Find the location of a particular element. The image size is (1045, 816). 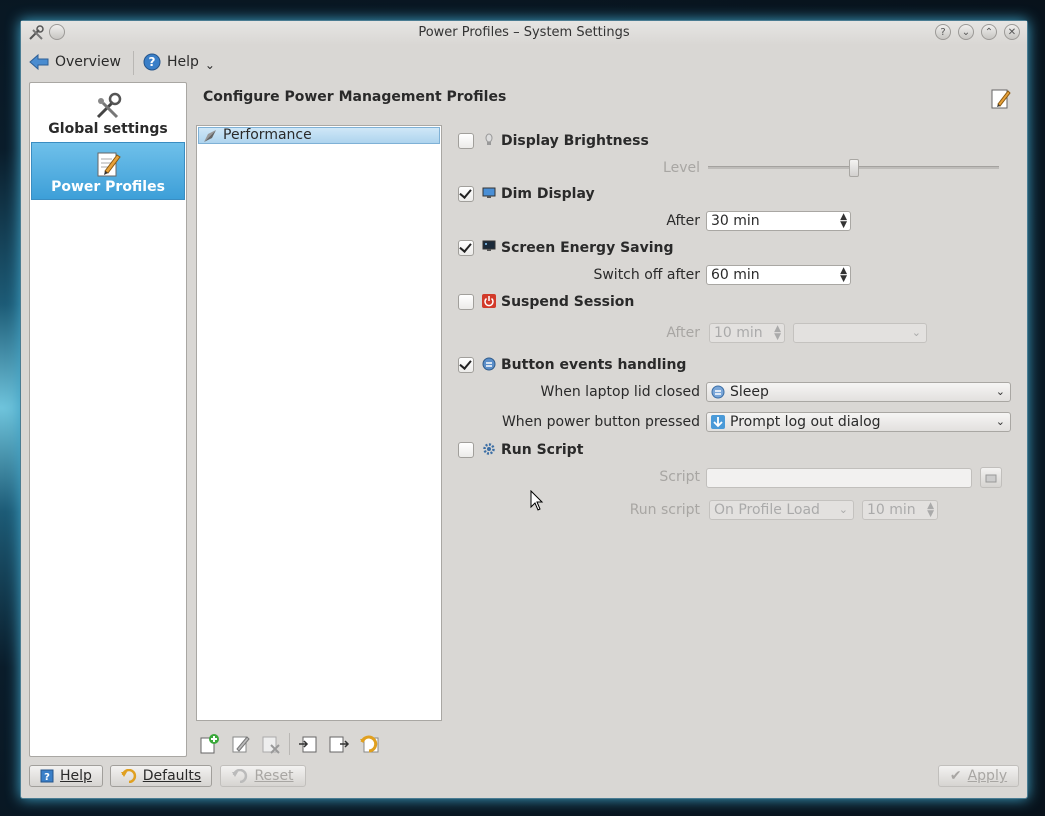

suspend-session-label: Suspend Session is located at coordinates (568, 302).